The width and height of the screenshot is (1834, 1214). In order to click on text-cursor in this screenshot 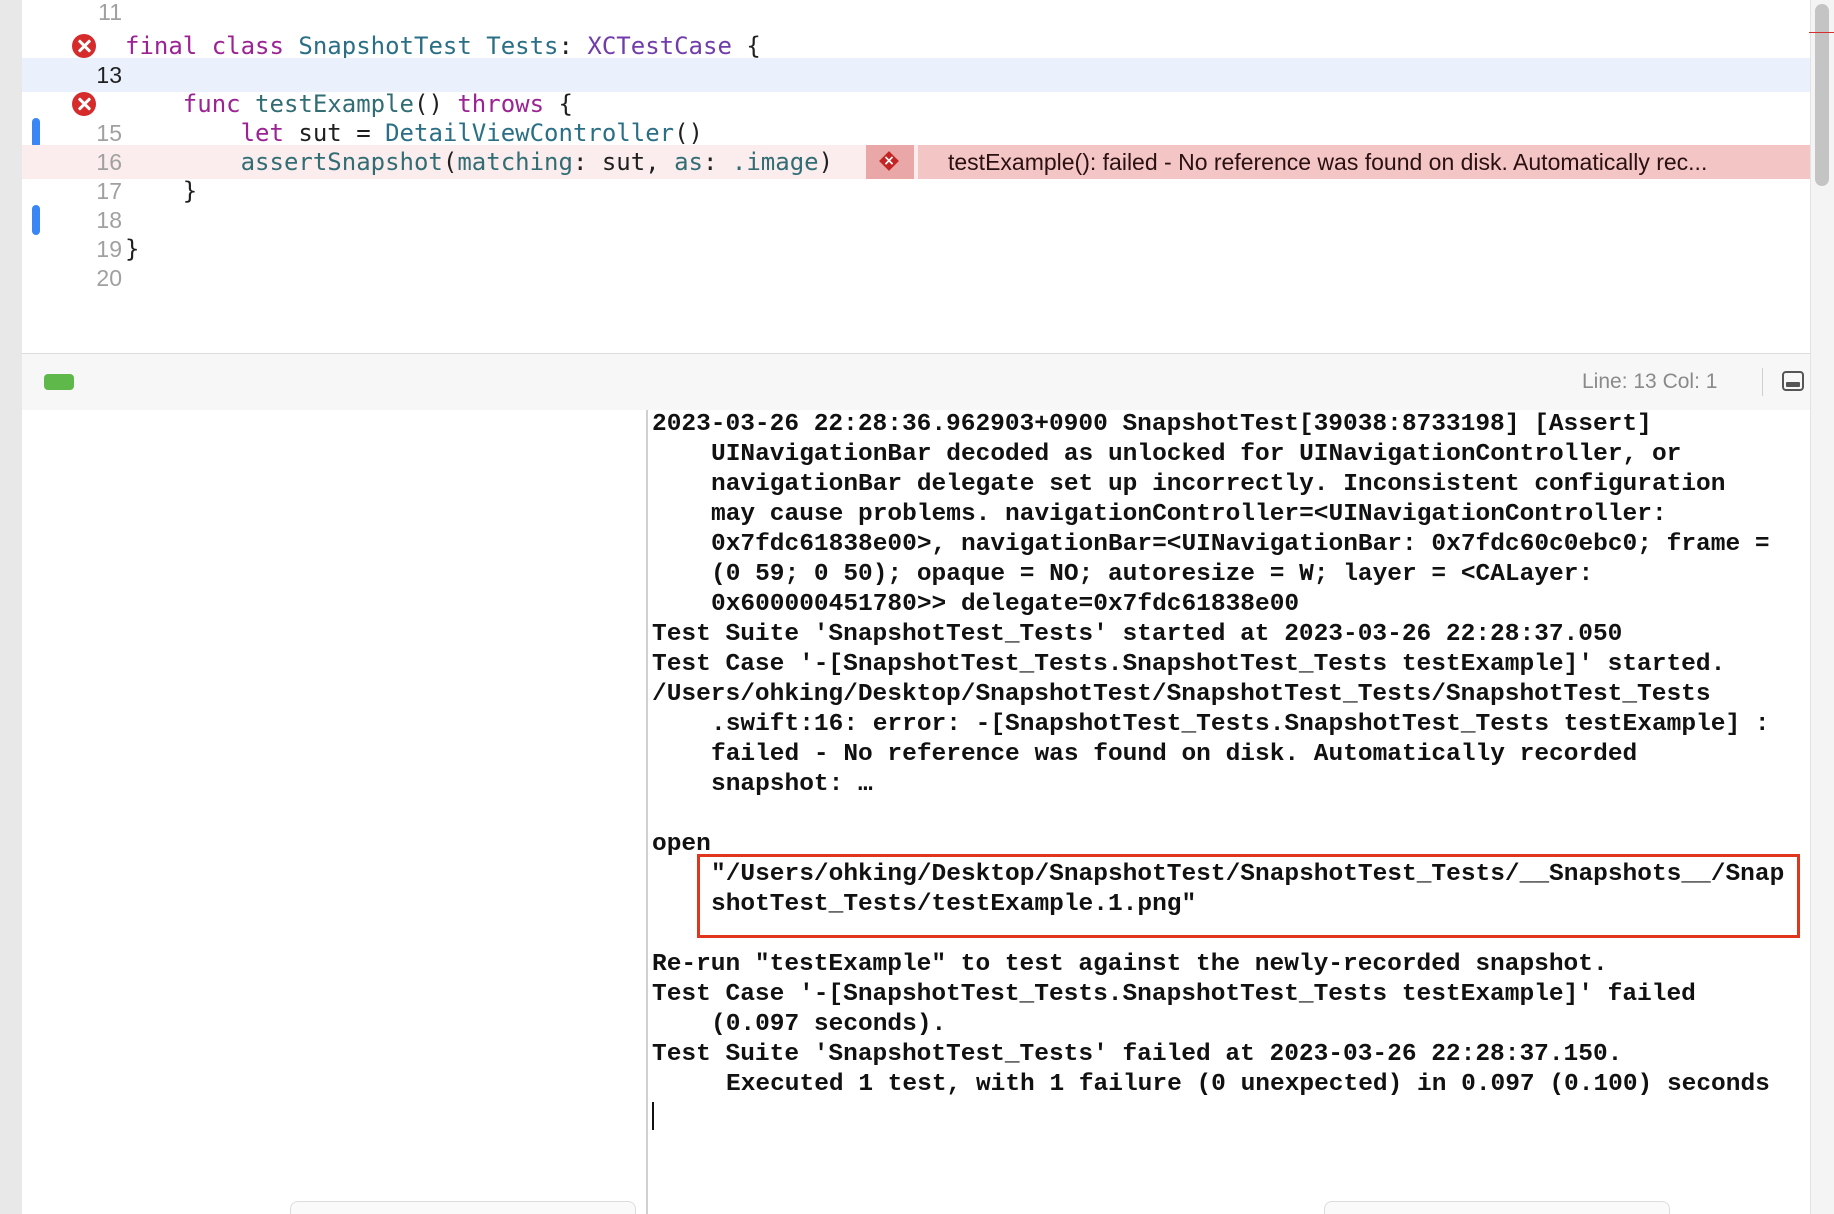, I will do `click(653, 1116)`.